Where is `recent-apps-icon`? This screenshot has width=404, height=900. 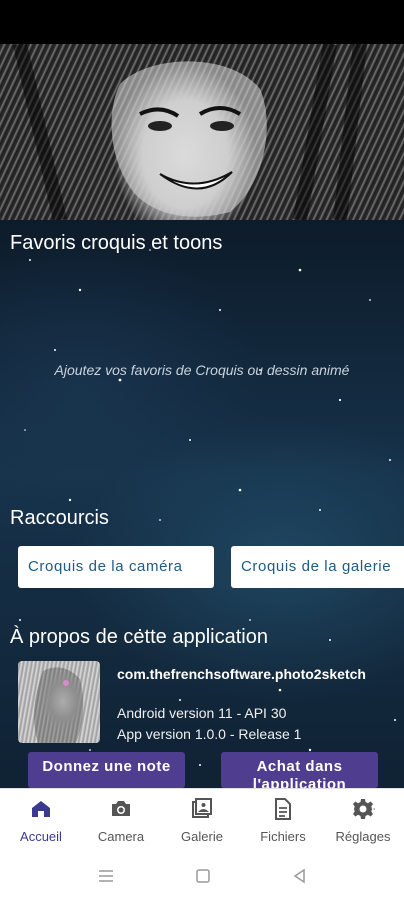
recent-apps-icon is located at coordinates (106, 876).